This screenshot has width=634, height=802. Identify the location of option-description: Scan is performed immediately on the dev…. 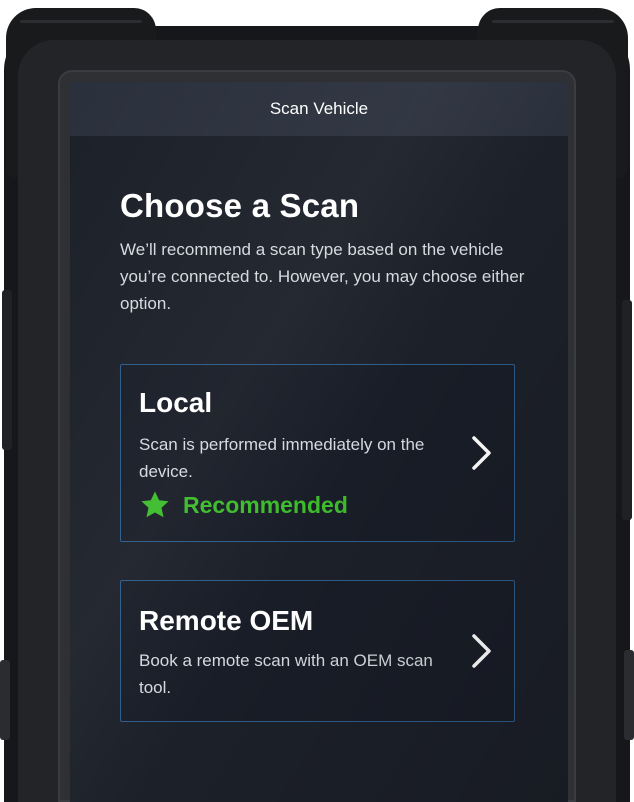
(282, 458).